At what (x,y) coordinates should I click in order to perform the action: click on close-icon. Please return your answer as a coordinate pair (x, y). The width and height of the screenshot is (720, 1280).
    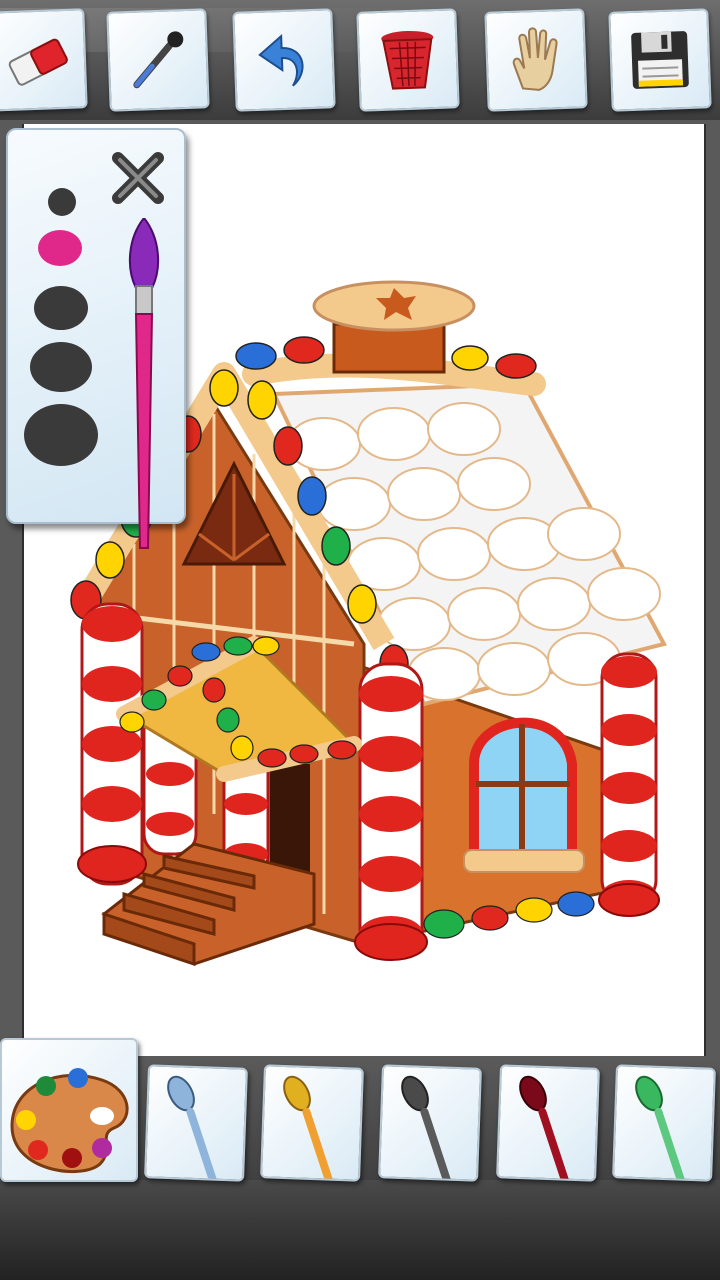
    Looking at the image, I should click on (138, 178).